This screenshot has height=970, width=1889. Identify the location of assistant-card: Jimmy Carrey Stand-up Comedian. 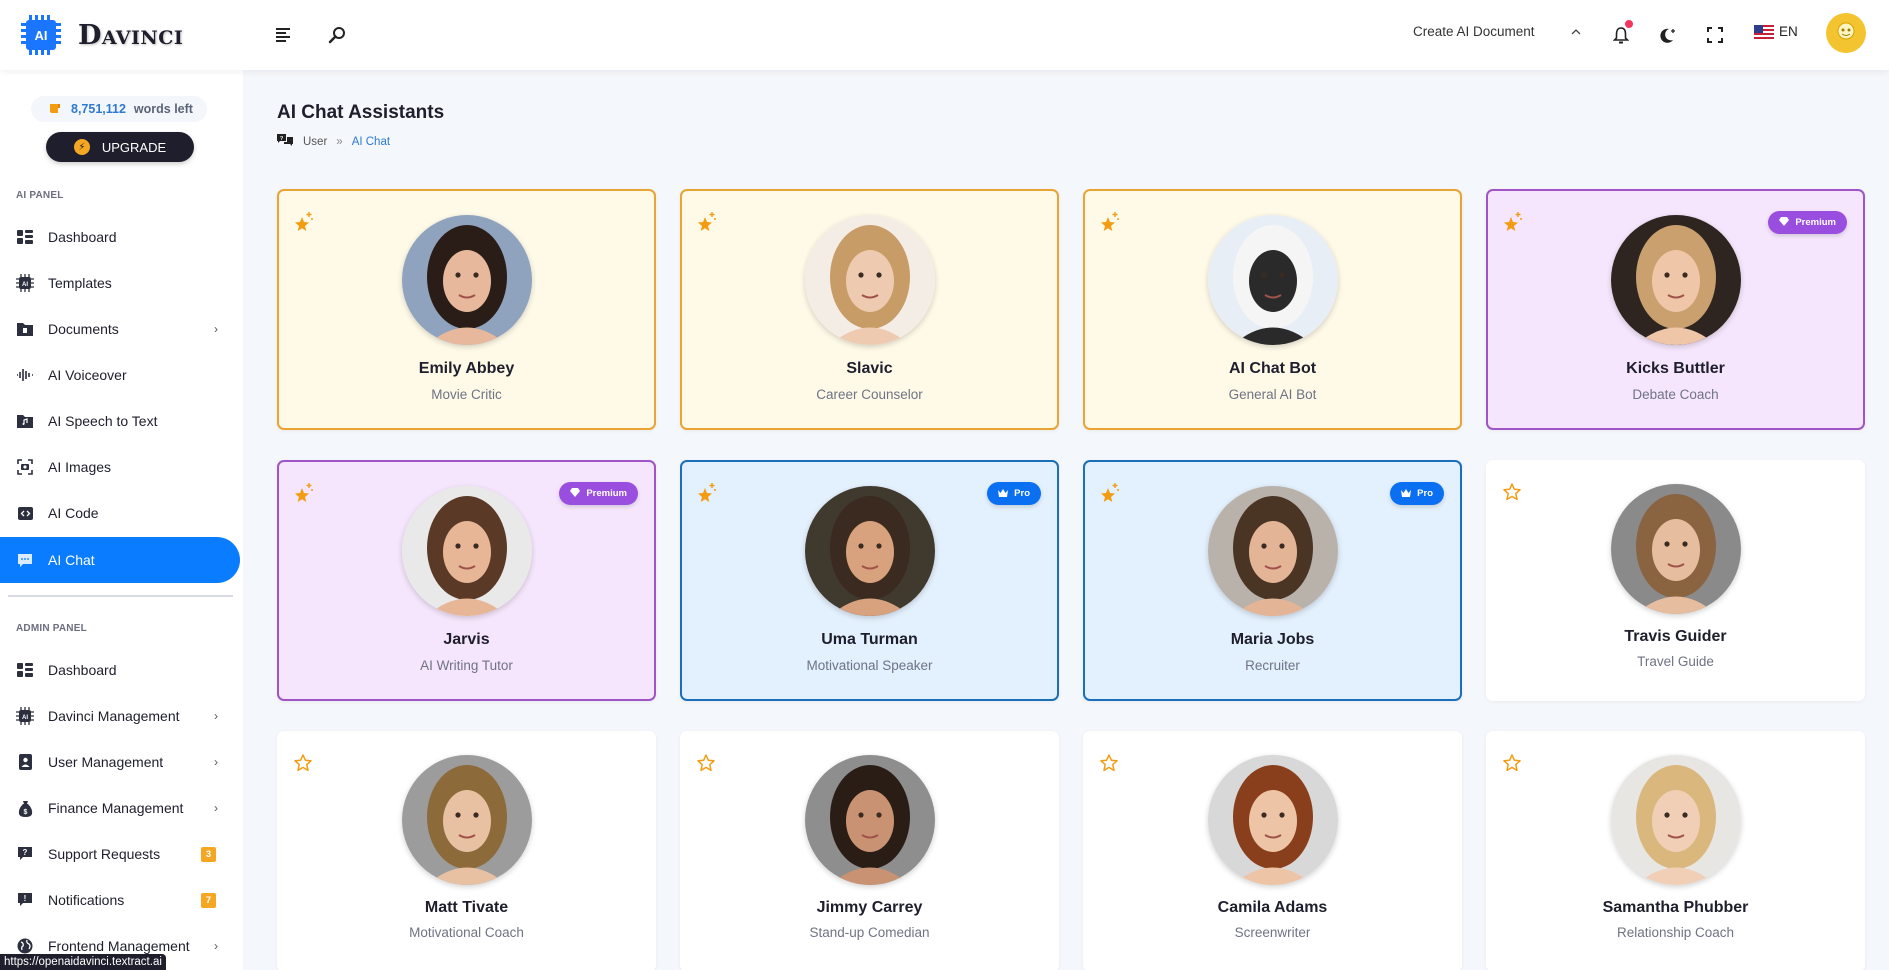
(869, 850).